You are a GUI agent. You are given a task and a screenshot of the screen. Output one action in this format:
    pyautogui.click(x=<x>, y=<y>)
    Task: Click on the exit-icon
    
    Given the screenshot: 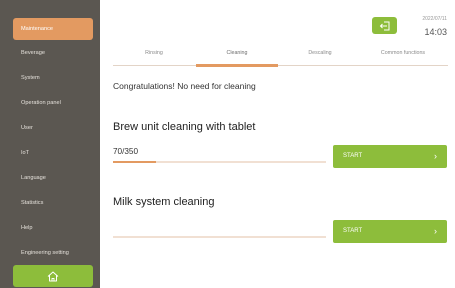 What is the action you would take?
    pyautogui.click(x=384, y=25)
    